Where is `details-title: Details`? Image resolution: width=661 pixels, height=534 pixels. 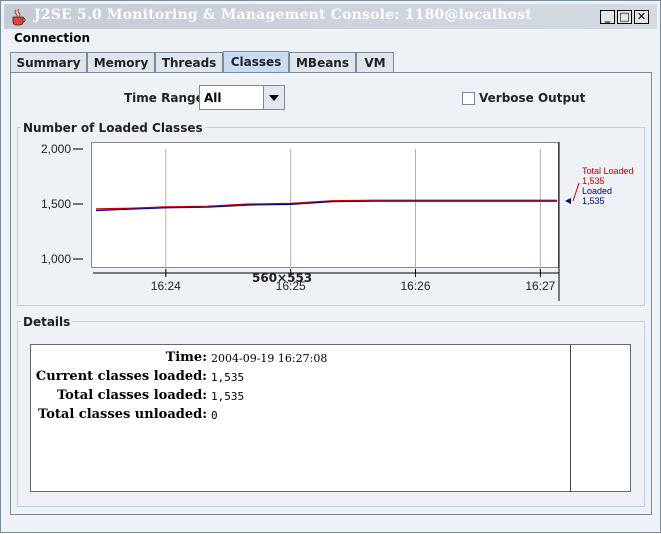
details-title: Details is located at coordinates (47, 322).